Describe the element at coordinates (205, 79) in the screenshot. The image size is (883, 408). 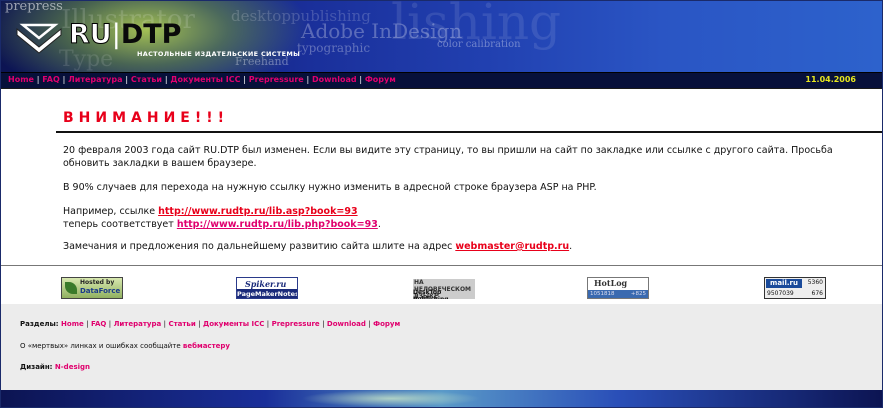
I see `nav-icc-docs: Документы ICC` at that location.